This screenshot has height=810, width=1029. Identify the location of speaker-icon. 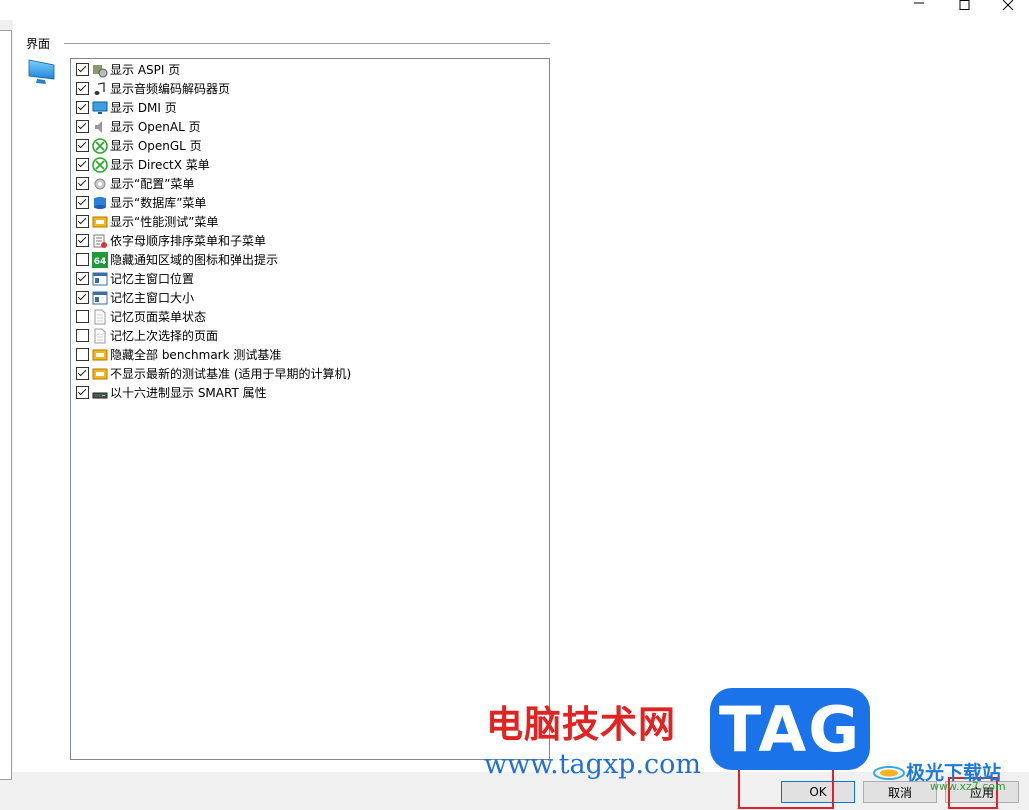
(100, 127).